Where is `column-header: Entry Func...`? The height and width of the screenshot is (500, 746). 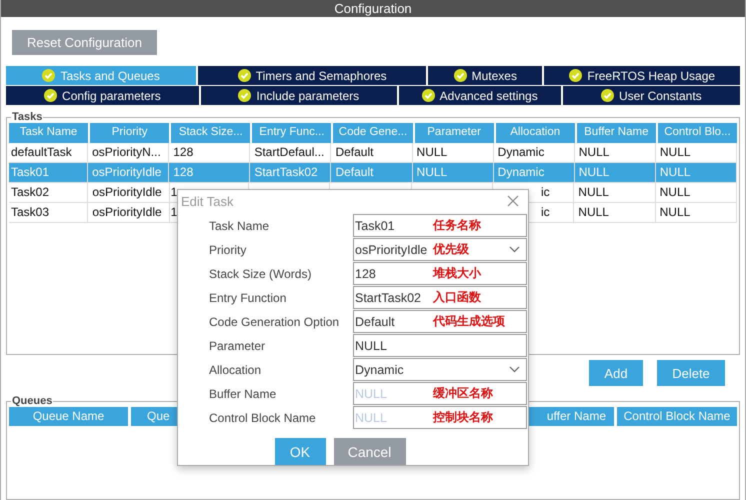 column-header: Entry Func... is located at coordinates (292, 133).